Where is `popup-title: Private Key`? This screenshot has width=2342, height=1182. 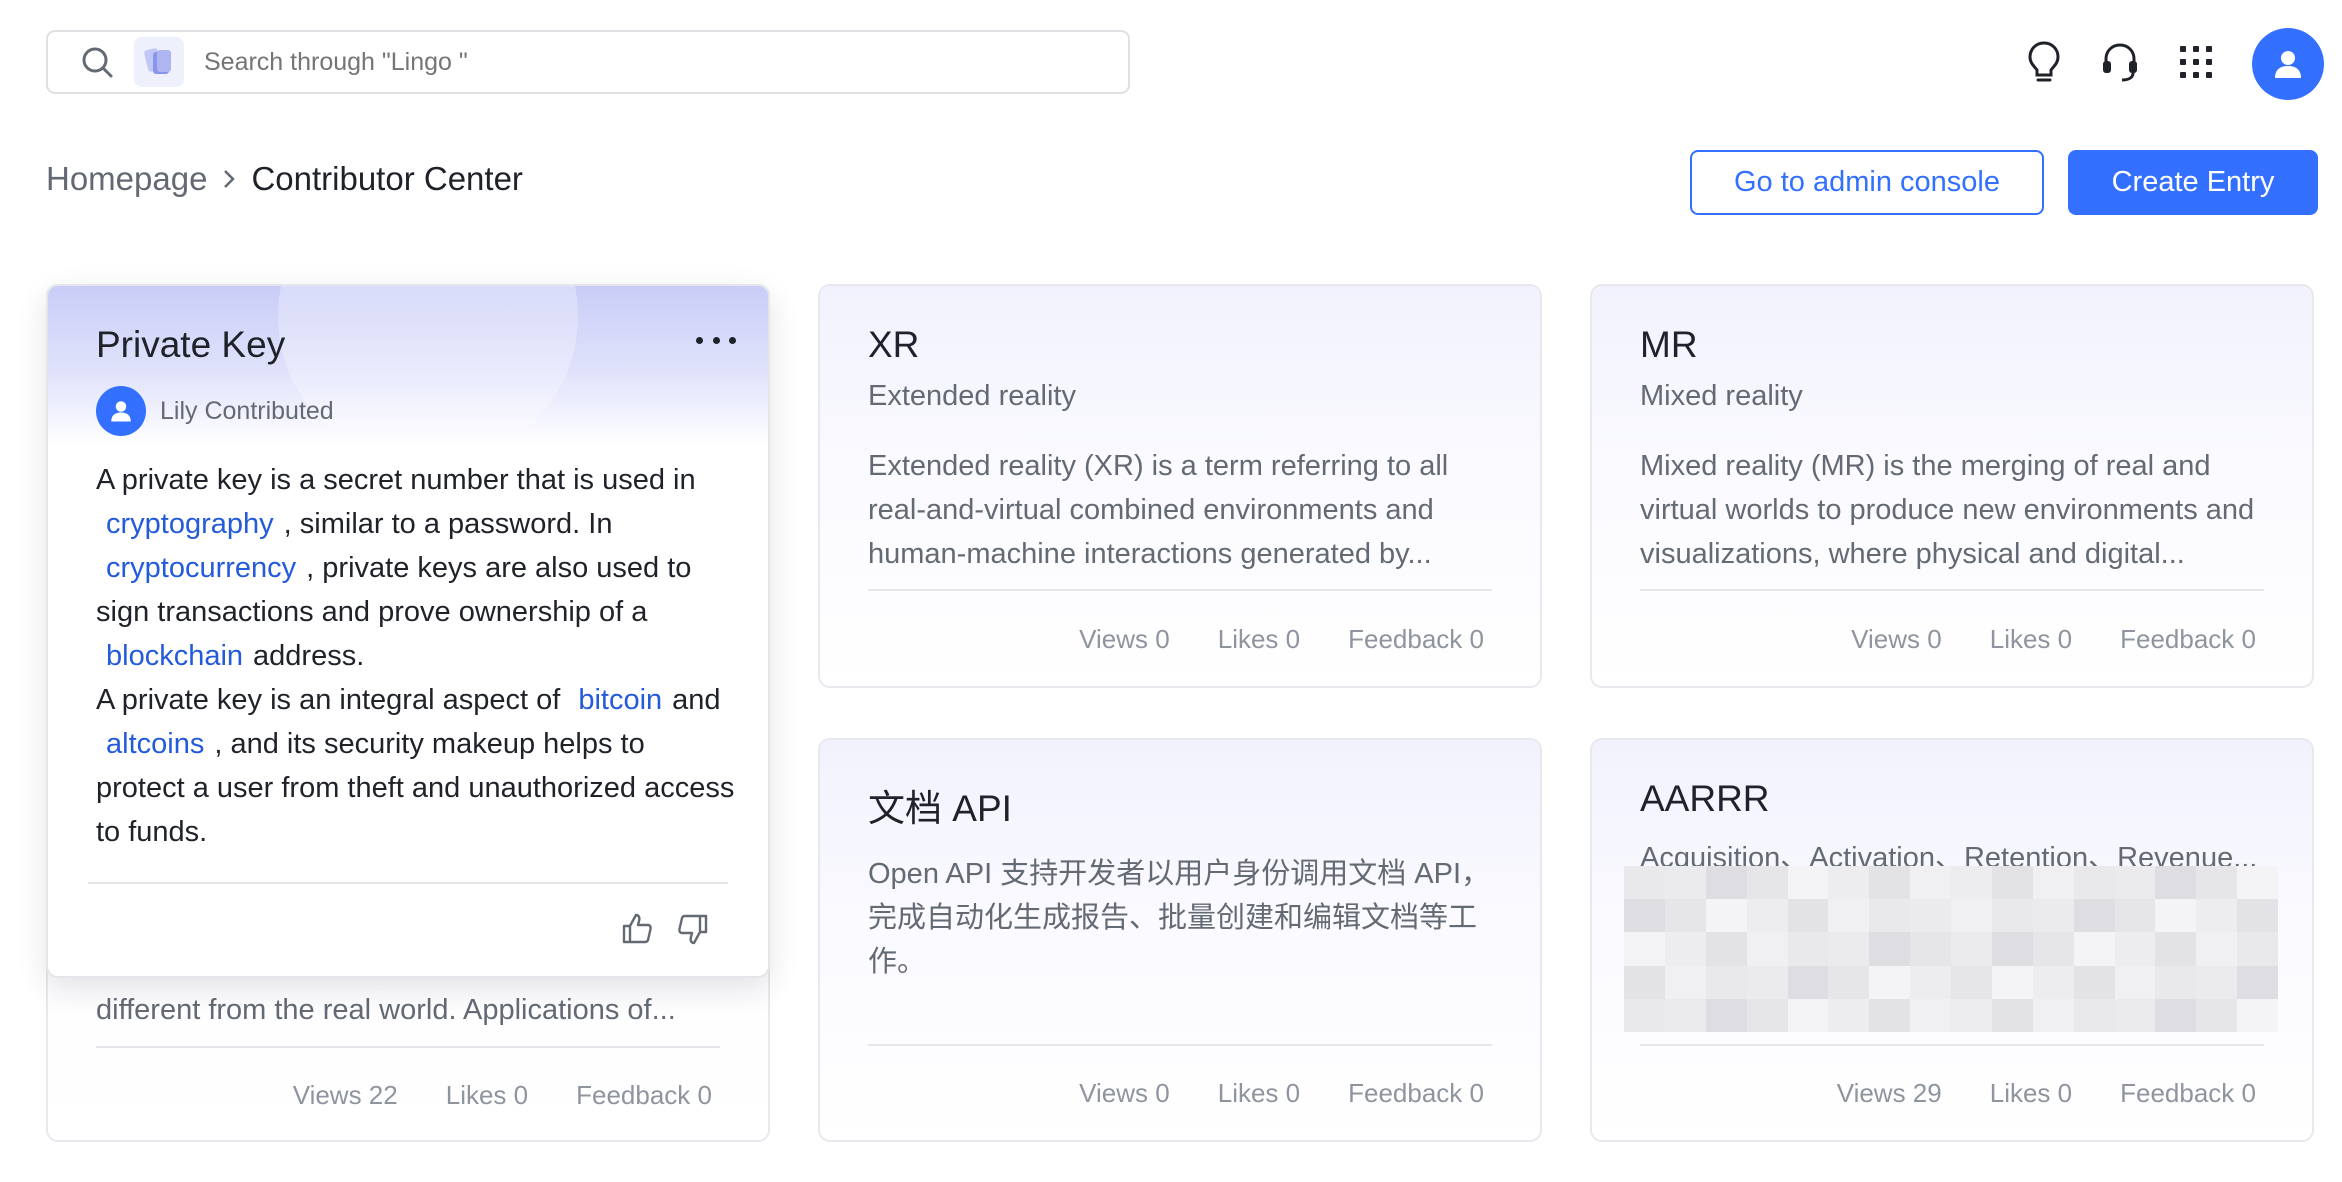 popup-title: Private Key is located at coordinates (191, 344).